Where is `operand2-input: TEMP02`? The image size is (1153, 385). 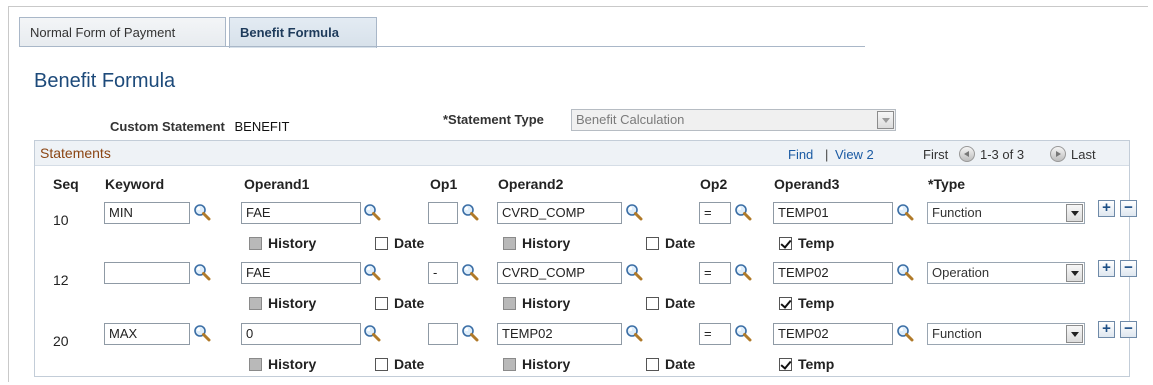 operand2-input: TEMP02 is located at coordinates (559, 334).